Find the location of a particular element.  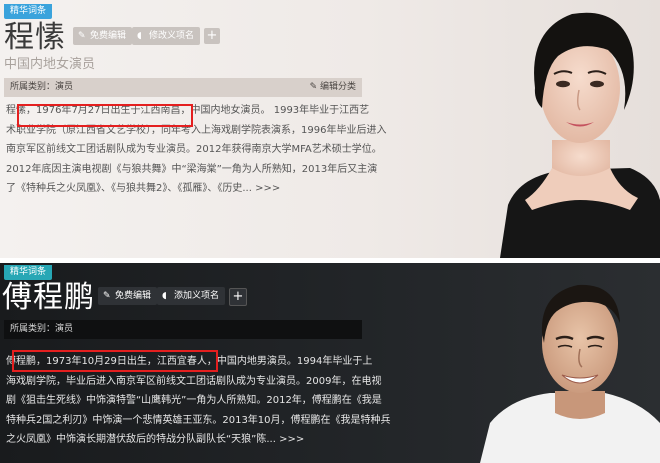

rename-entry-button: ◖ 修改义项名 is located at coordinates (166, 36).